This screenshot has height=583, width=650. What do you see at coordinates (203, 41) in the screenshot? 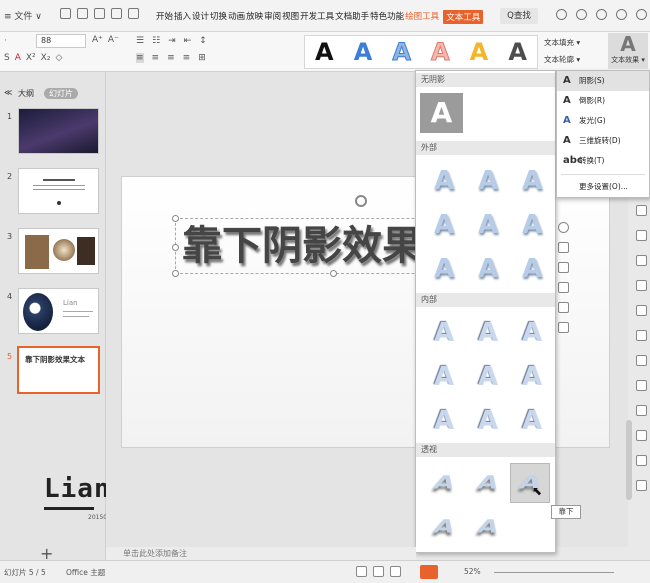
I see `line-spacing-icon: ↕` at bounding box center [203, 41].